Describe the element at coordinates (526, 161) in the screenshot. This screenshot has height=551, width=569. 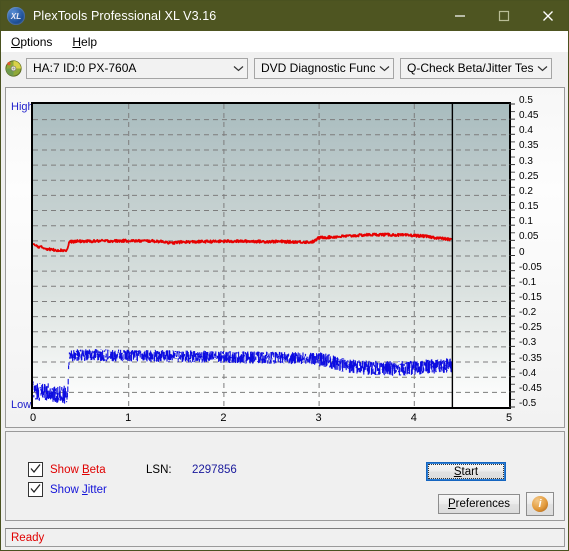
I see `y-tick-label: 0.3` at that location.